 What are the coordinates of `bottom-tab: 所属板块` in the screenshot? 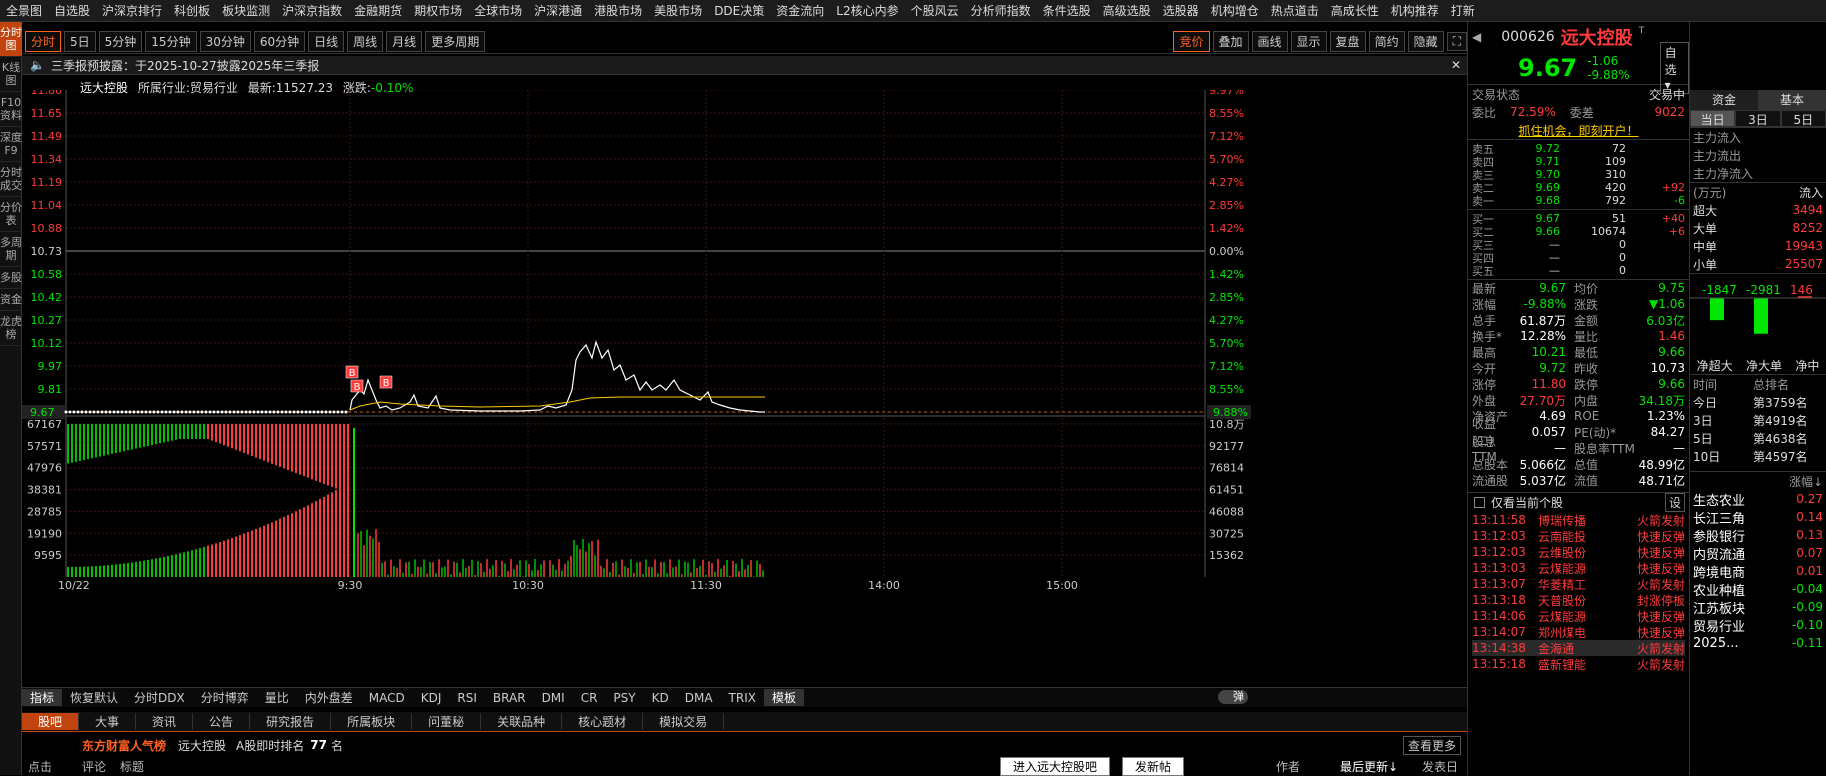 It's located at (372, 721).